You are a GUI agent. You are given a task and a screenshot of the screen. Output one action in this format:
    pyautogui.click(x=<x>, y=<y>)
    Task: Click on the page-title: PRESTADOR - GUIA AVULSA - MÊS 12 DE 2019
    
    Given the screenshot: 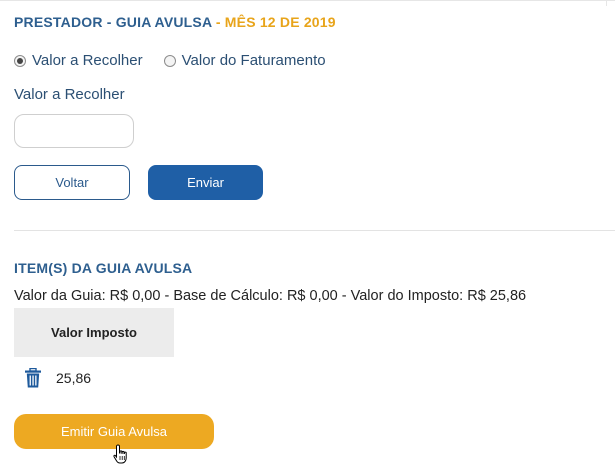 What is the action you would take?
    pyautogui.click(x=175, y=22)
    